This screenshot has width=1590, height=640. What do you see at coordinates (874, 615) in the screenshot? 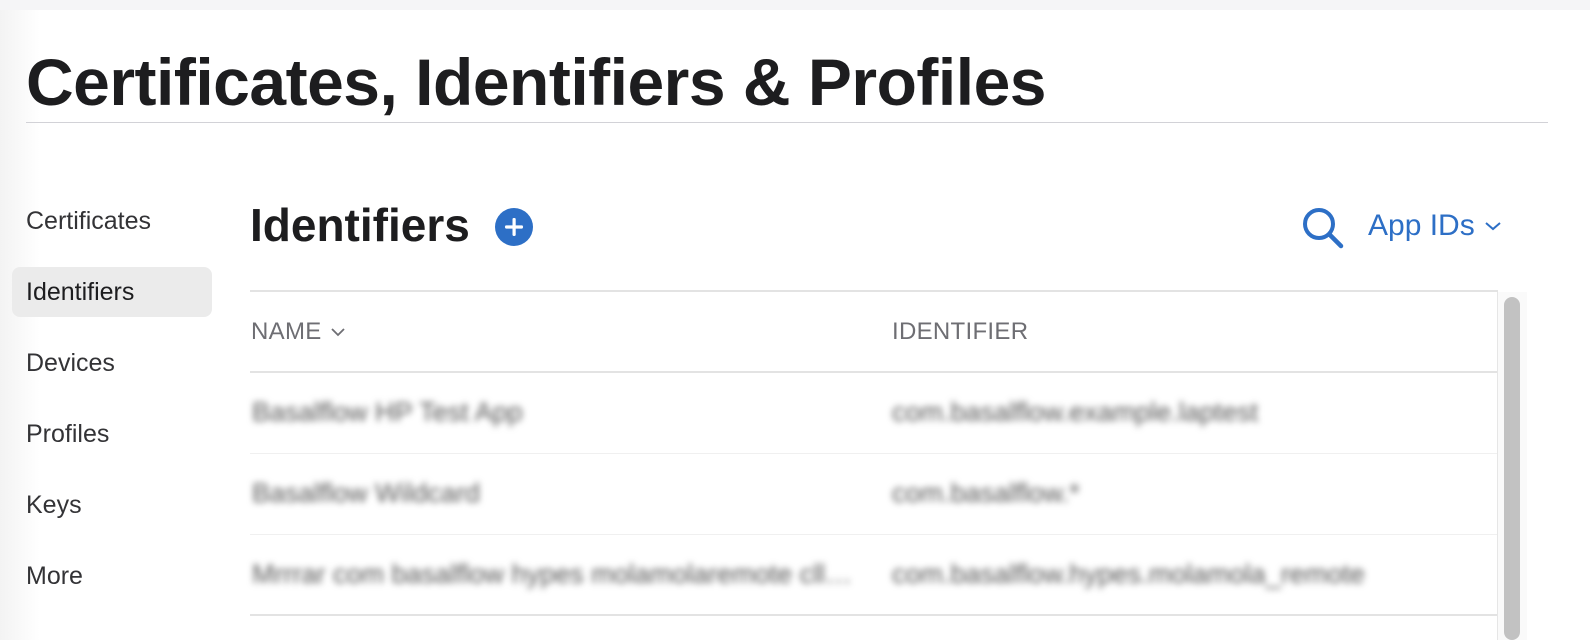
I see `row-divider` at bounding box center [874, 615].